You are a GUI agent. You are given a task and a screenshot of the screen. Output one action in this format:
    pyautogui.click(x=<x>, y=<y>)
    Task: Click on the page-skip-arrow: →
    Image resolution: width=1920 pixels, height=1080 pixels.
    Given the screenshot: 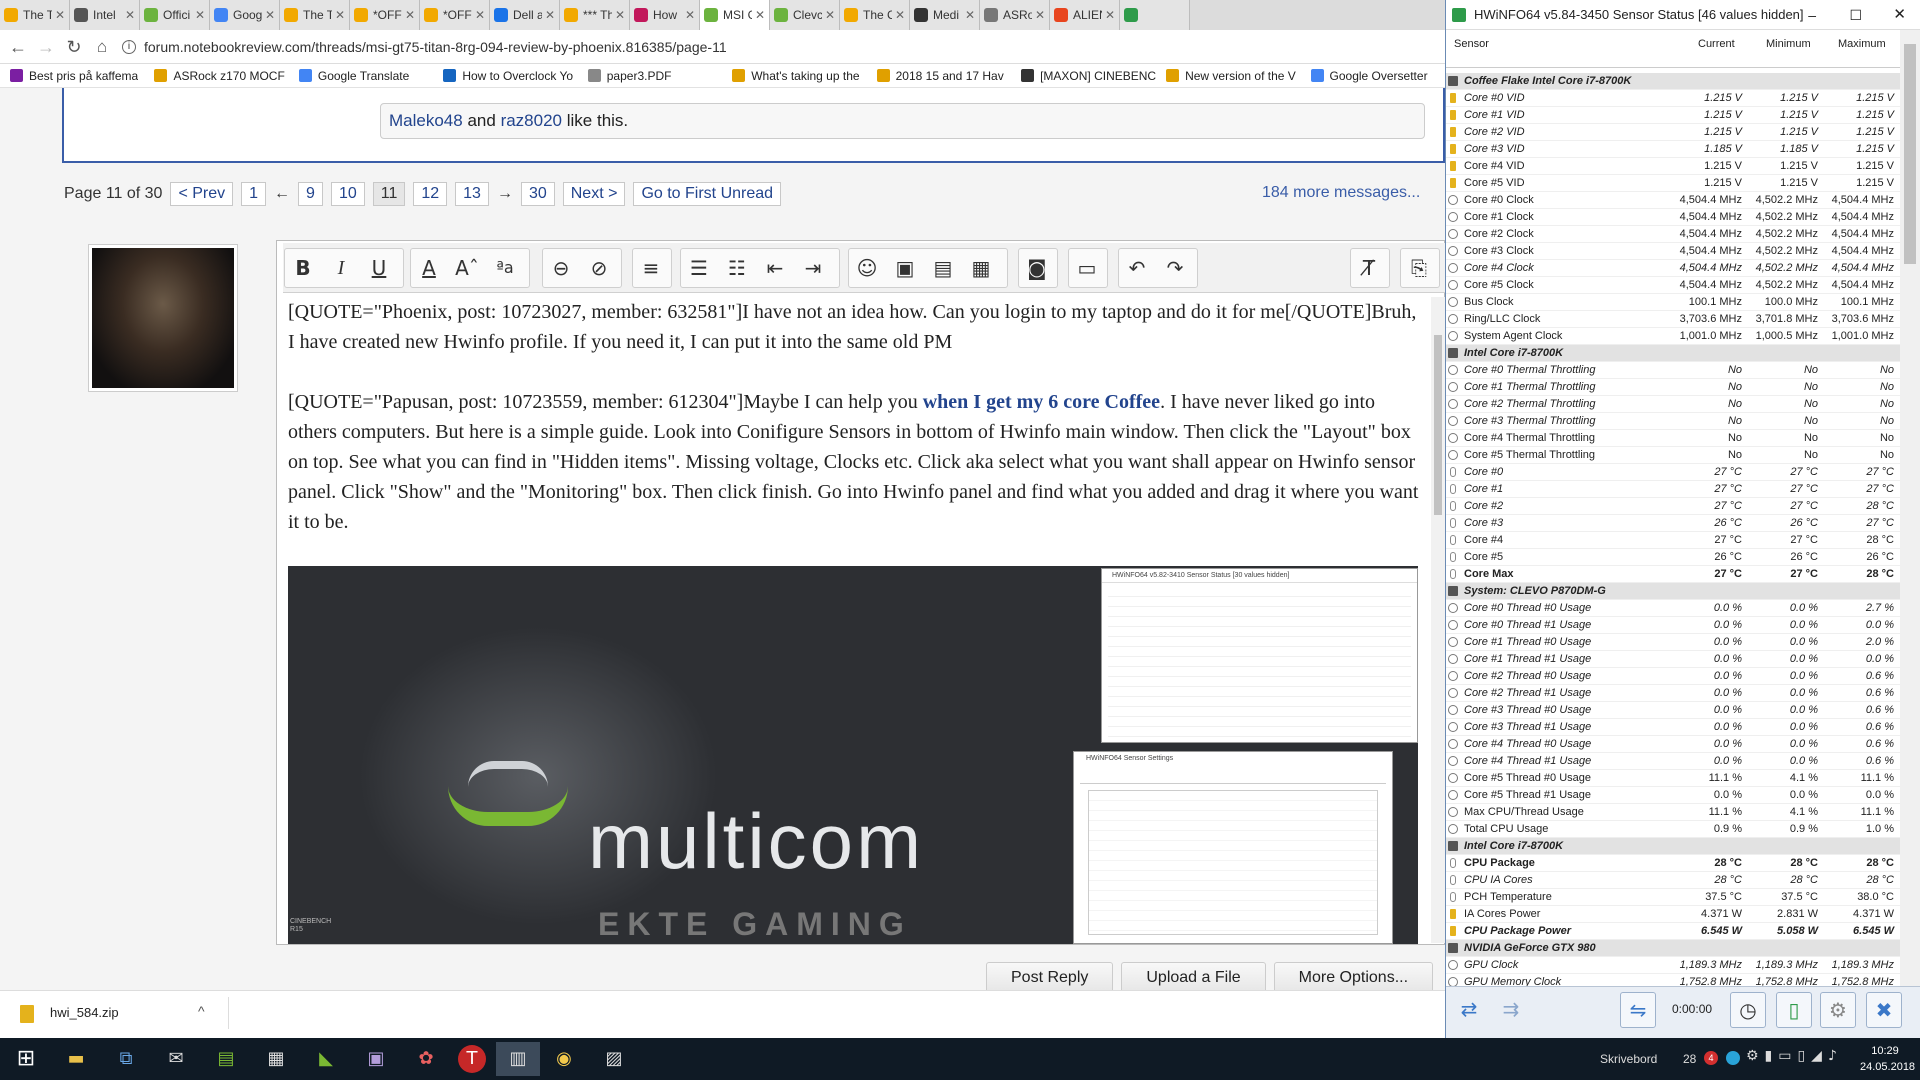 What is the action you would take?
    pyautogui.click(x=505, y=194)
    